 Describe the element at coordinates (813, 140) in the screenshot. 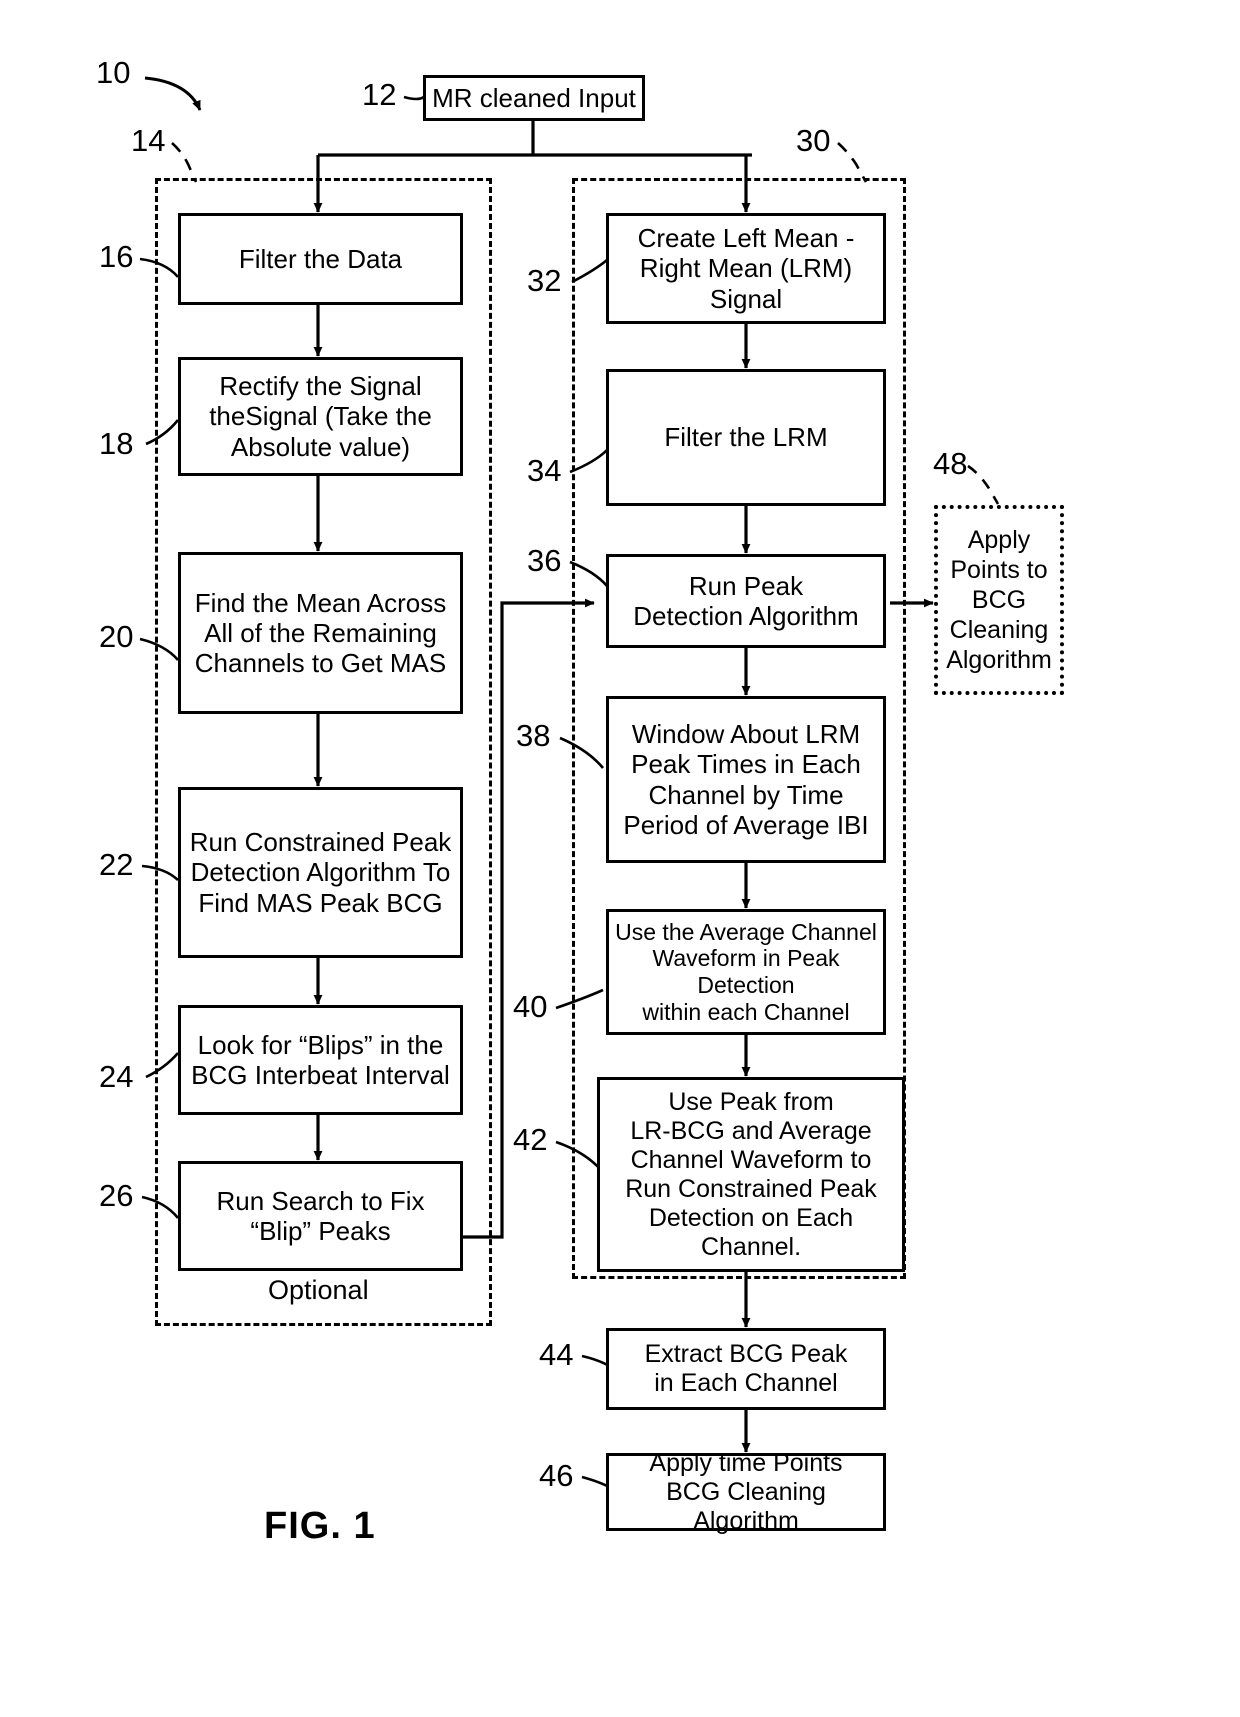

I see `ref-30: 30` at that location.